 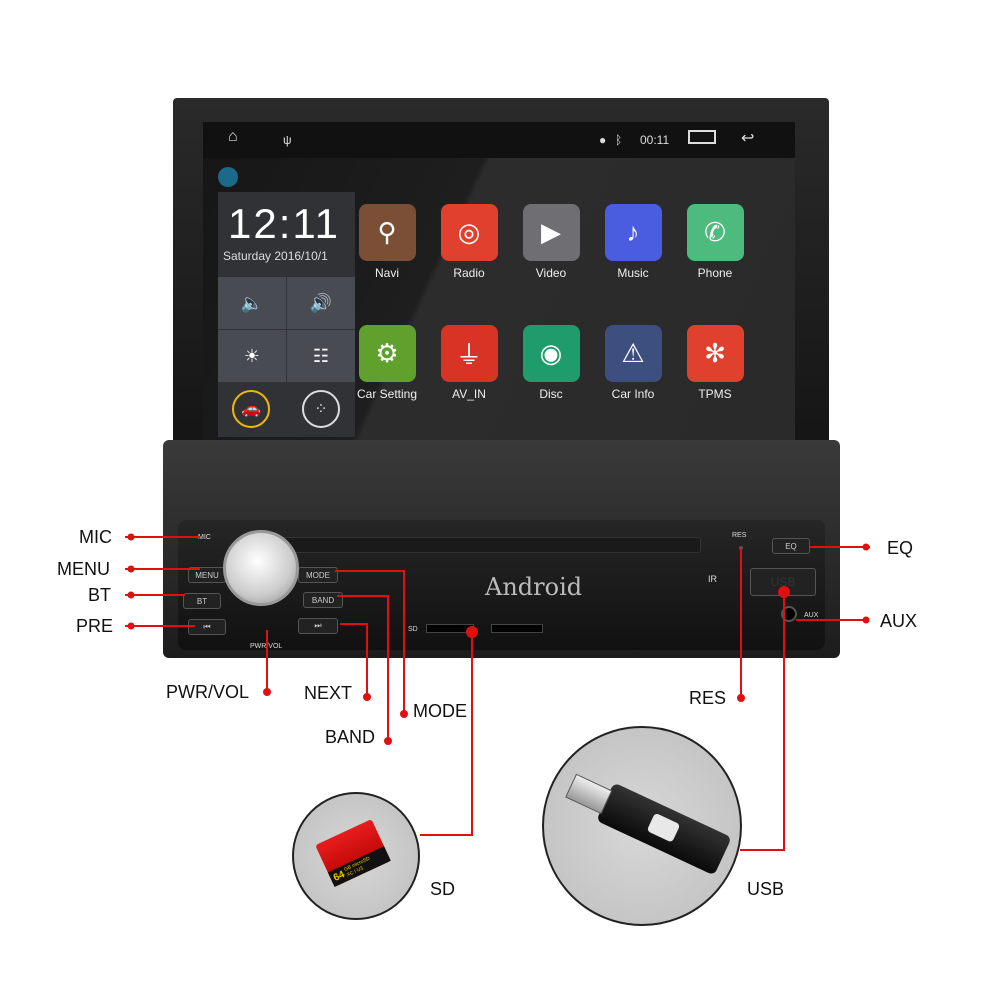 I want to click on callout-usb: USB, so click(x=766, y=889).